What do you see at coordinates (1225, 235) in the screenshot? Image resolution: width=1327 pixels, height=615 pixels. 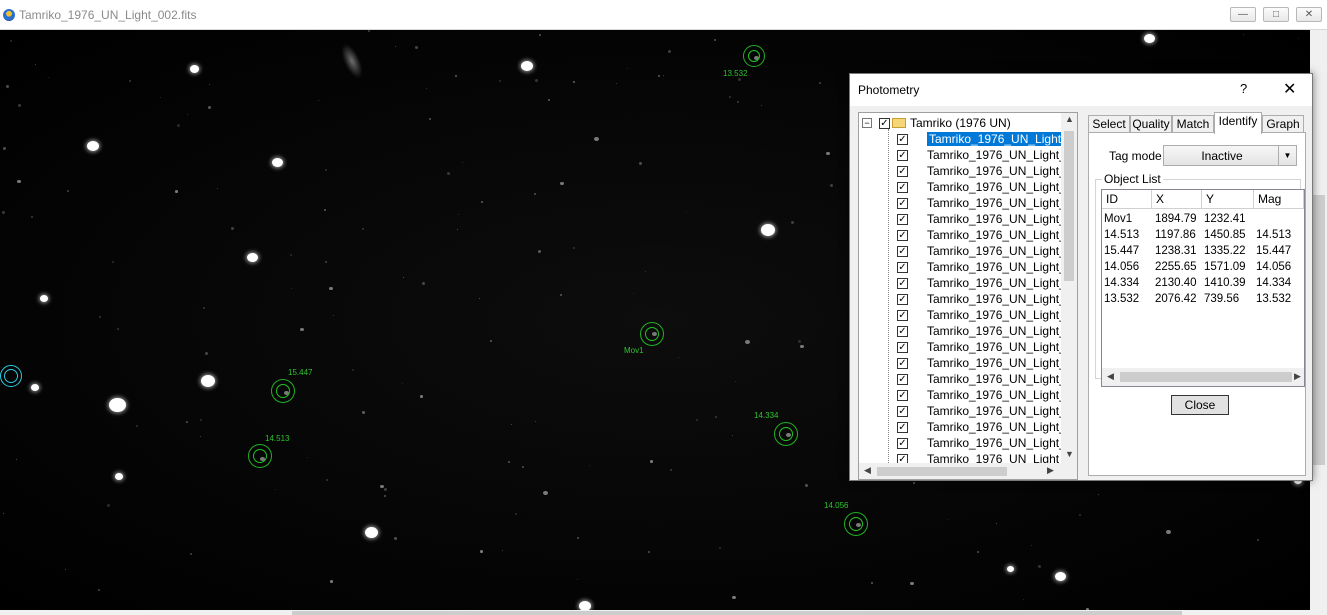 I see `object-cell: 1450.85` at bounding box center [1225, 235].